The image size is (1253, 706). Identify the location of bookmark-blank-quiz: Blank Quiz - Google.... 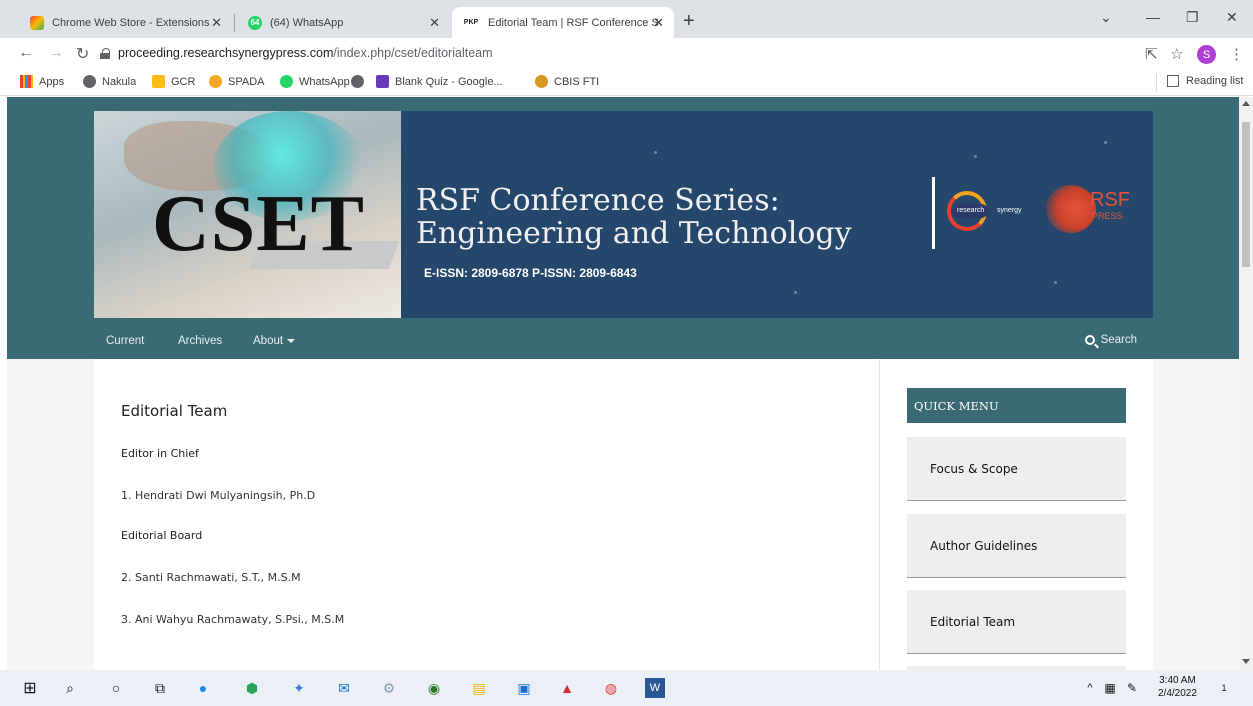
(439, 81).